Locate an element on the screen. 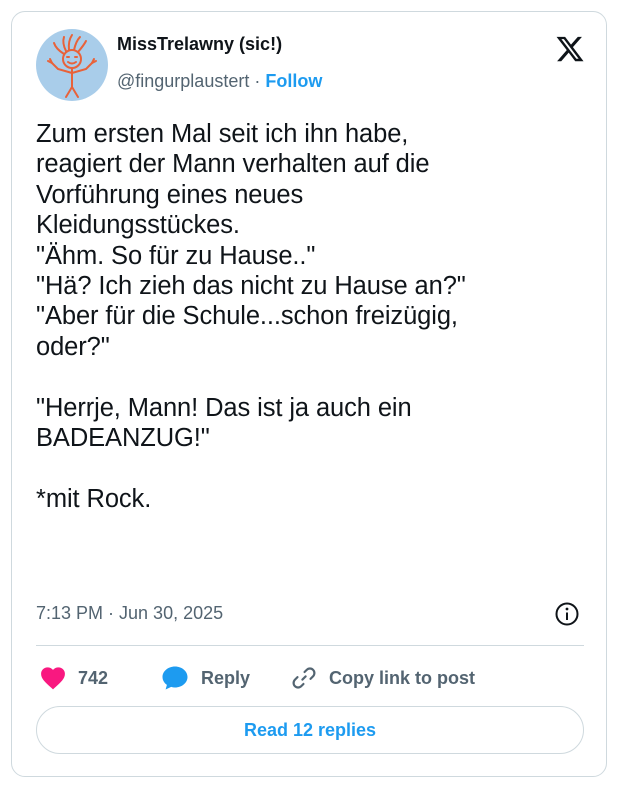 The height and width of the screenshot is (790, 620). x-logo-icon is located at coordinates (570, 49).